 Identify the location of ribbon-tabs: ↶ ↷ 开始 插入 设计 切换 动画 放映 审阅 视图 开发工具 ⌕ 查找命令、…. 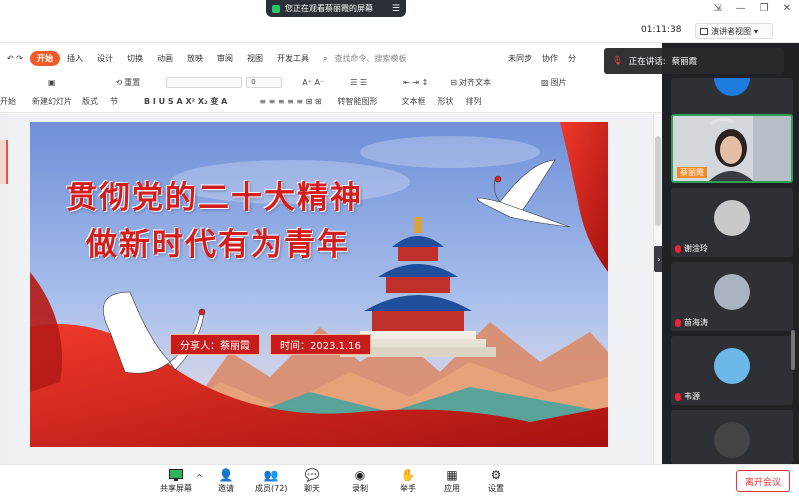
(203, 58).